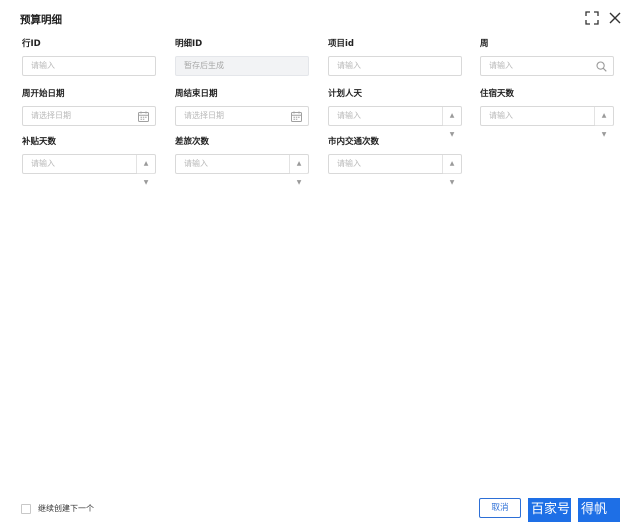  What do you see at coordinates (345, 94) in the screenshot?
I see `field-label: 计划人天` at bounding box center [345, 94].